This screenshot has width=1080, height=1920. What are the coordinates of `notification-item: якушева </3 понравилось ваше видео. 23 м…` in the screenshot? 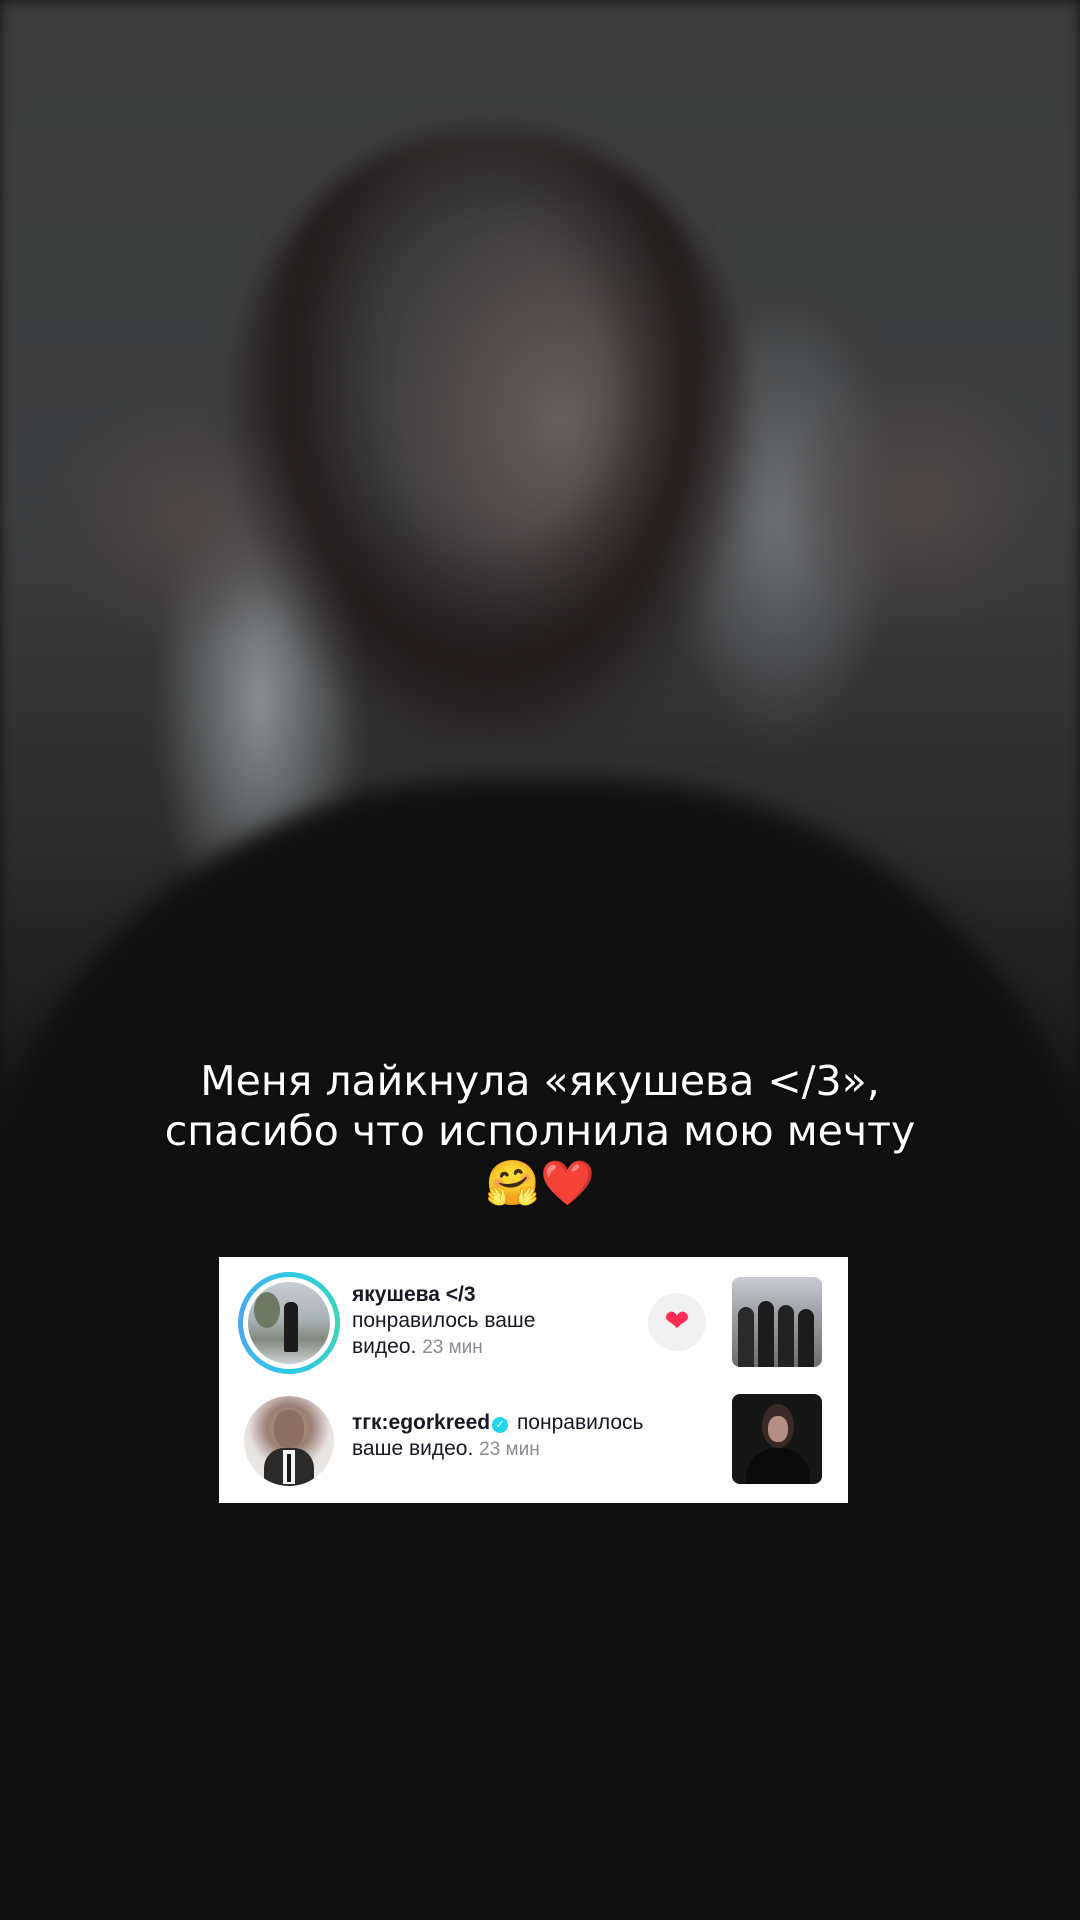 It's located at (533, 1317).